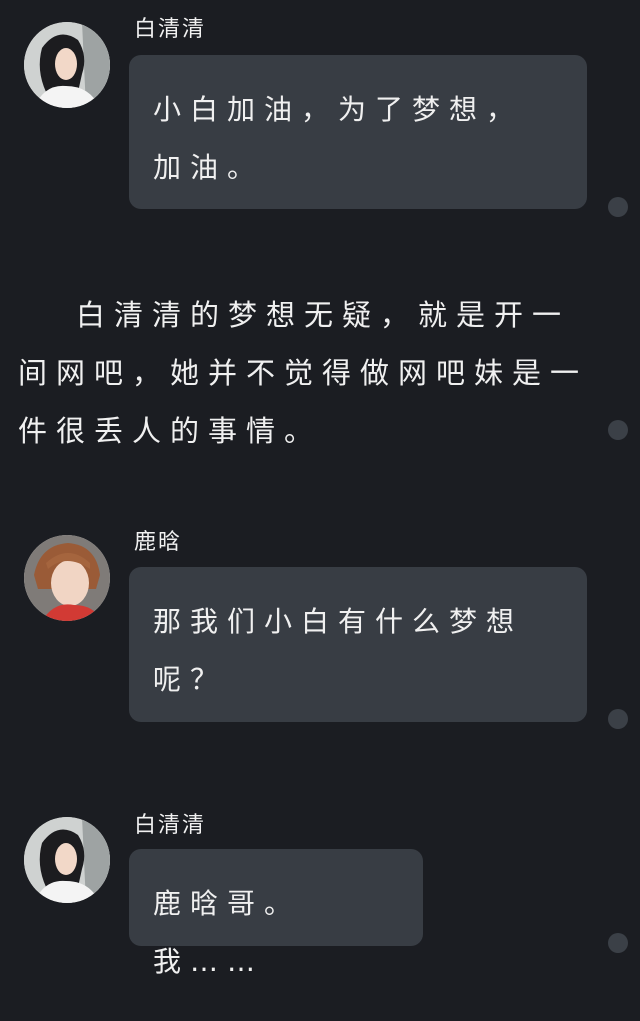 This screenshot has height=1021, width=640. I want to click on message-bubble: 那我们小白有什么梦想呢？, so click(358, 644).